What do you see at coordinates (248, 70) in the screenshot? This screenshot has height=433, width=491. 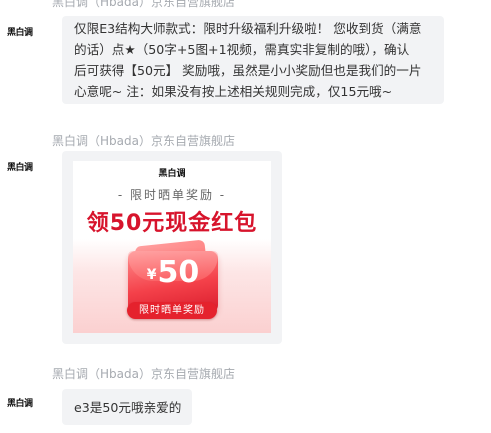 I see `message-line: 后可获得【50元】 奖励哦，虽然是小小奖励但也是我们的一片` at bounding box center [248, 70].